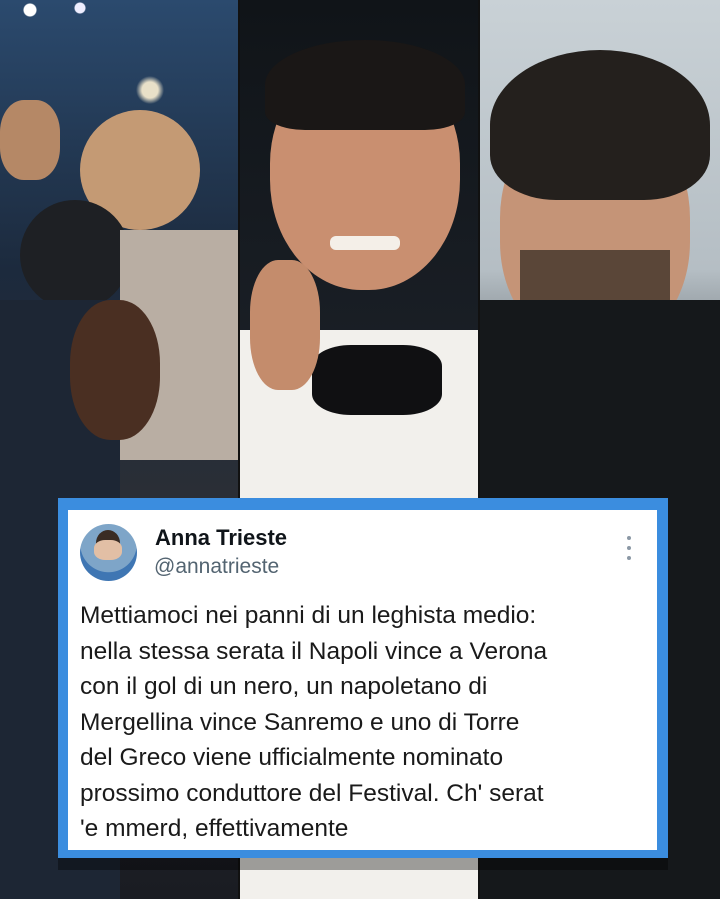 Image resolution: width=720 pixels, height=899 pixels. I want to click on author-name: Anna Trieste, so click(221, 538).